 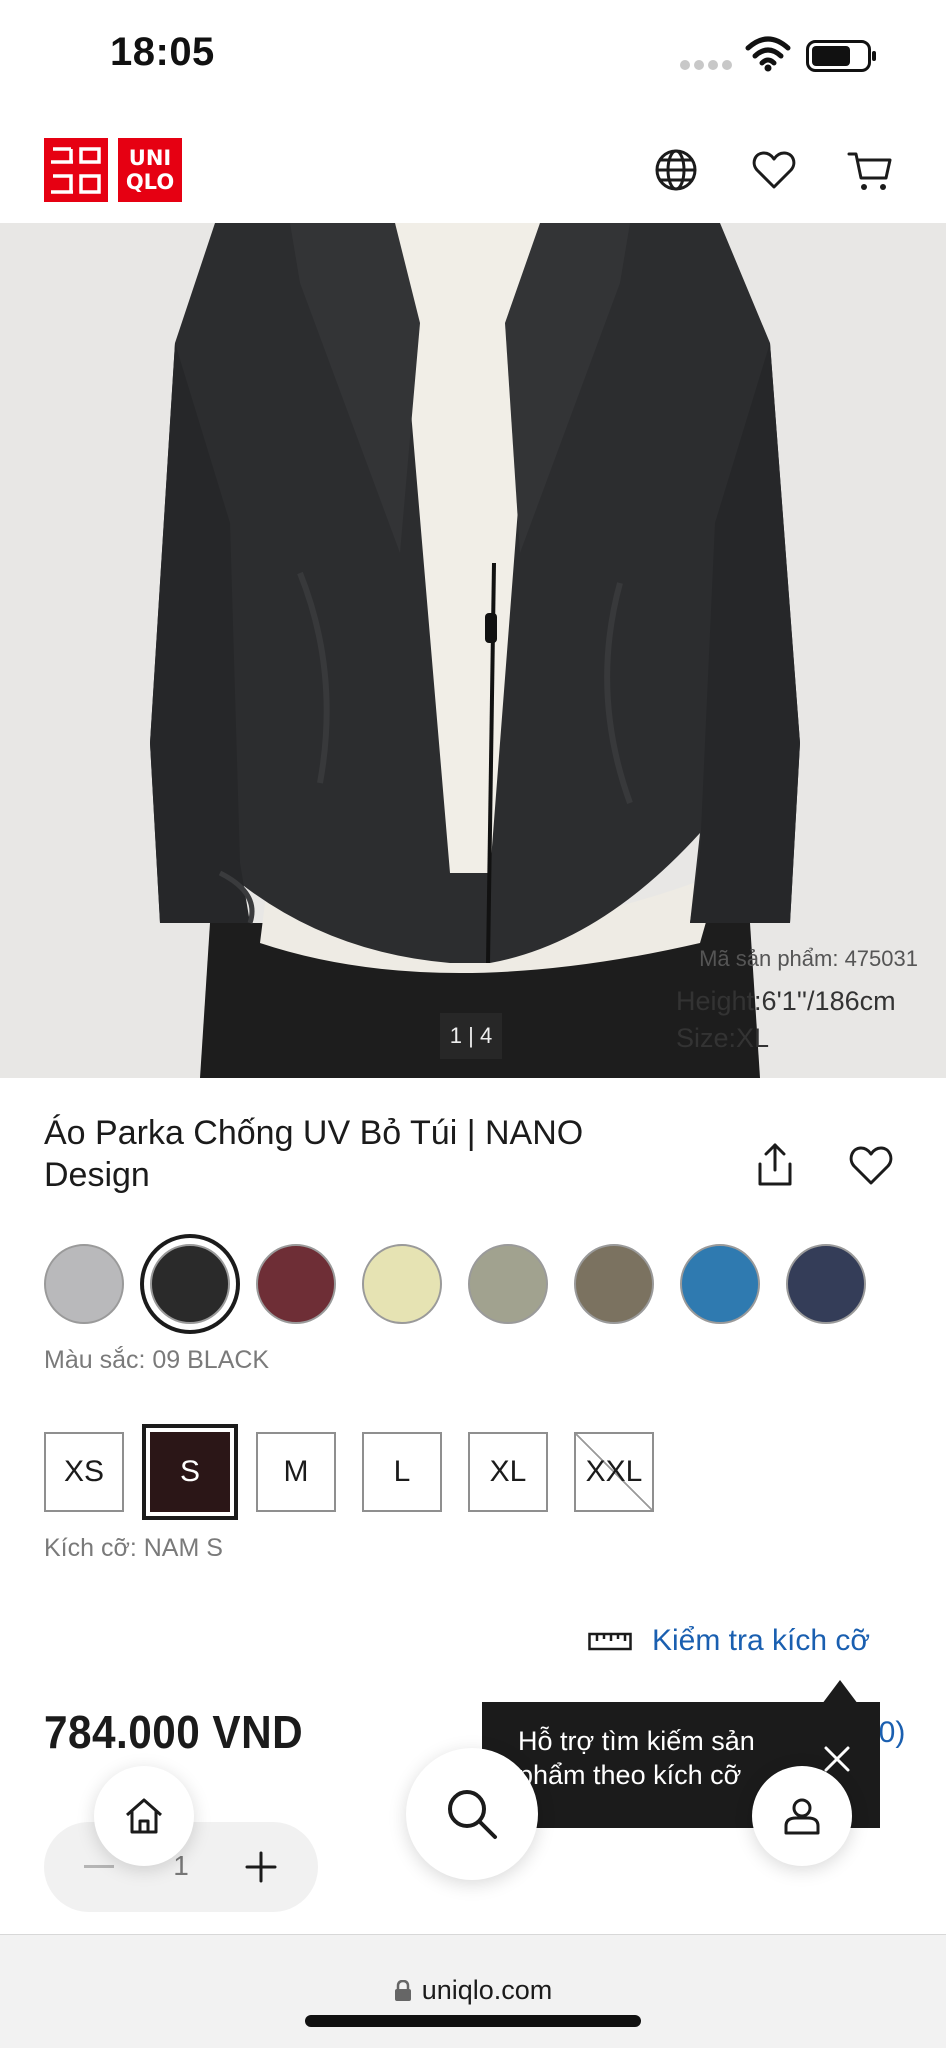 I want to click on size-option-label: XXL, so click(x=614, y=1471).